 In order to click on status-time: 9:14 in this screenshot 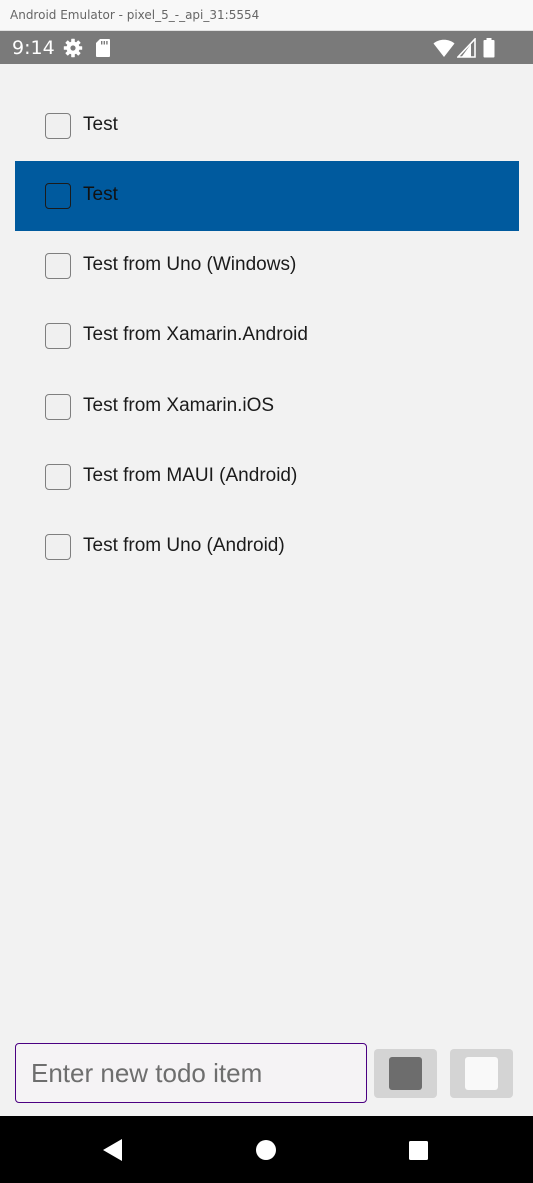, I will do `click(33, 48)`.